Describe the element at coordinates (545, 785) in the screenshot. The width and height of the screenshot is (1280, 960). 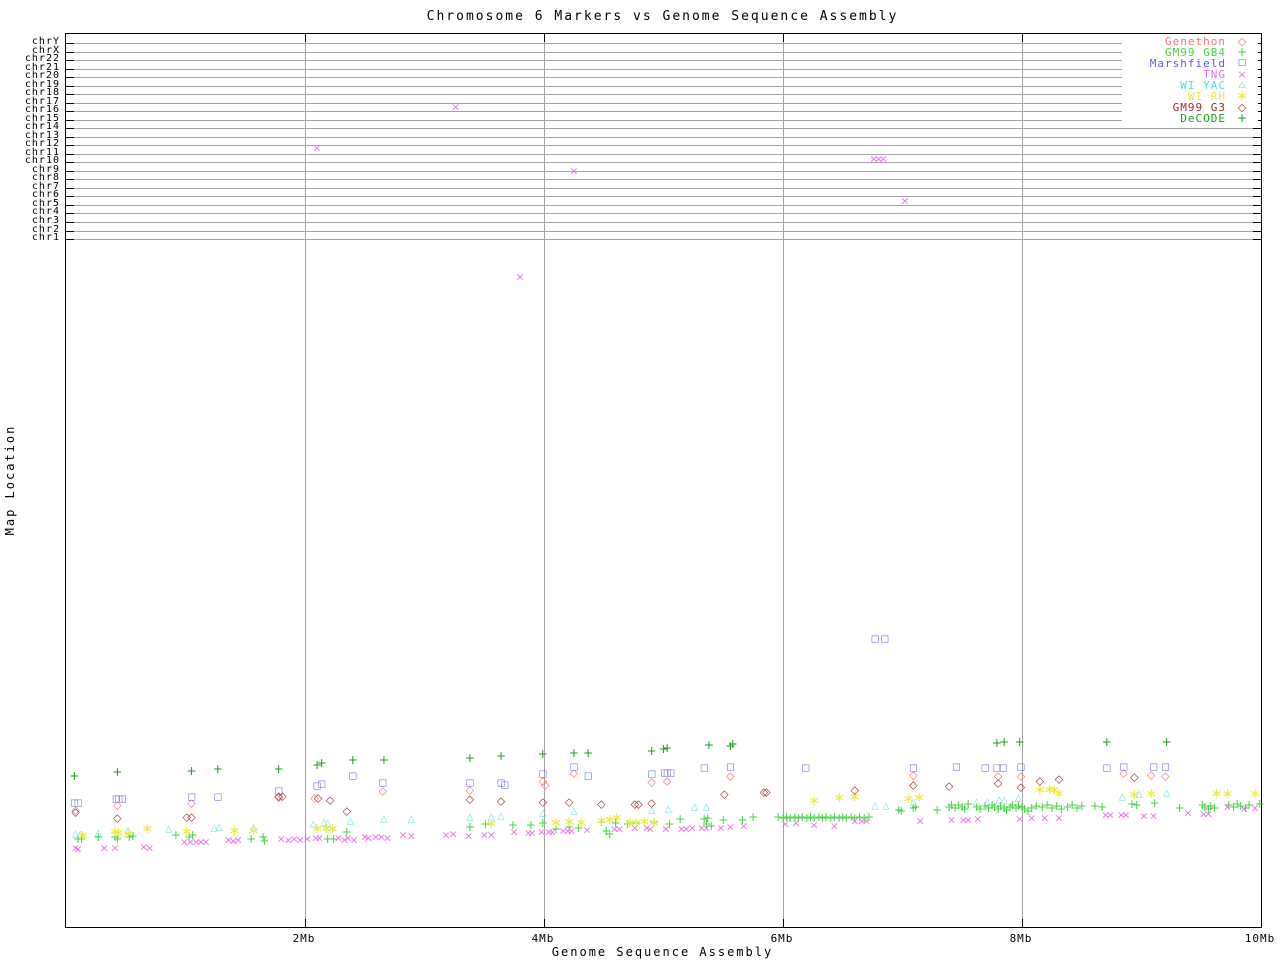
I see `data-point-genethon: ◇` at that location.